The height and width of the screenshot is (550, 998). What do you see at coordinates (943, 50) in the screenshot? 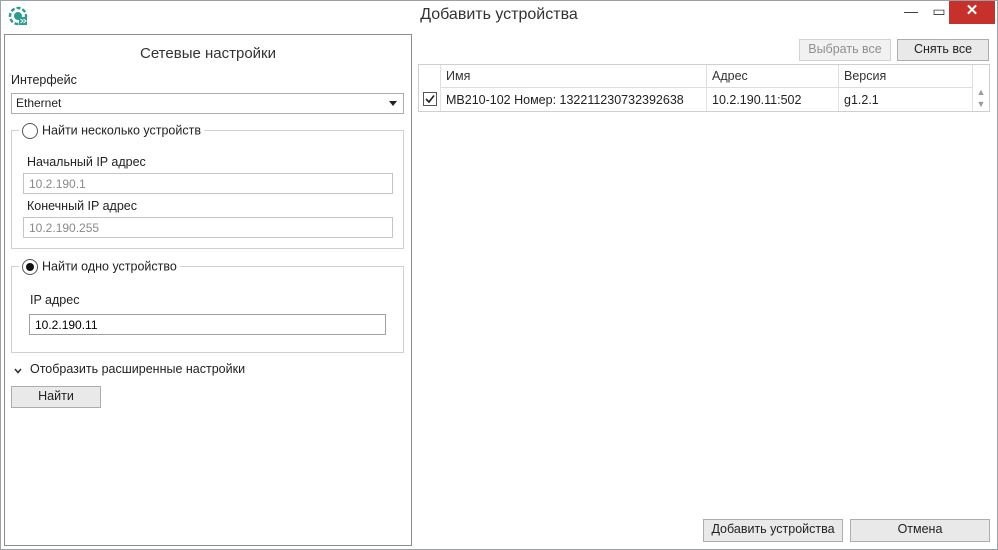
I see `deselect-all-button: Снять все` at bounding box center [943, 50].